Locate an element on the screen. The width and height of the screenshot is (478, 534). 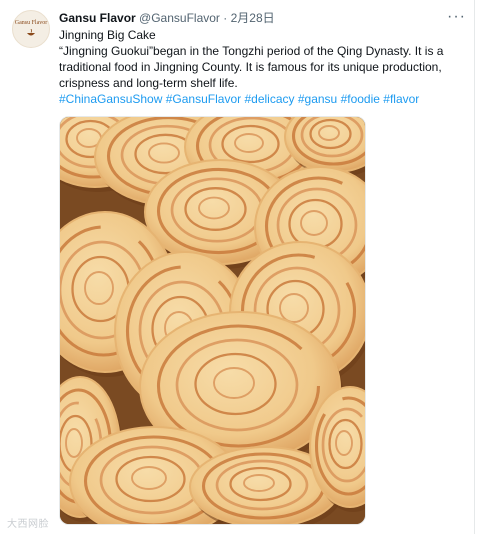
hashtag-link: #ChinaGansuShow is located at coordinates (110, 99).